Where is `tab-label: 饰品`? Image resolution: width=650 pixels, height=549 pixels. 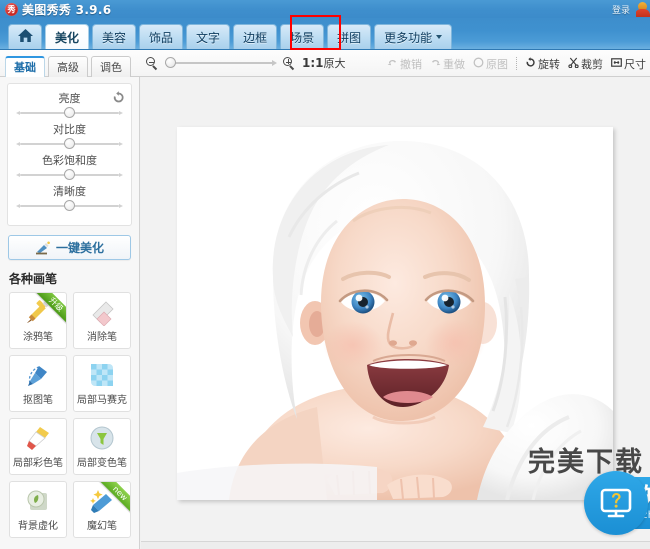
tab-label: 饰品 is located at coordinates (161, 37).